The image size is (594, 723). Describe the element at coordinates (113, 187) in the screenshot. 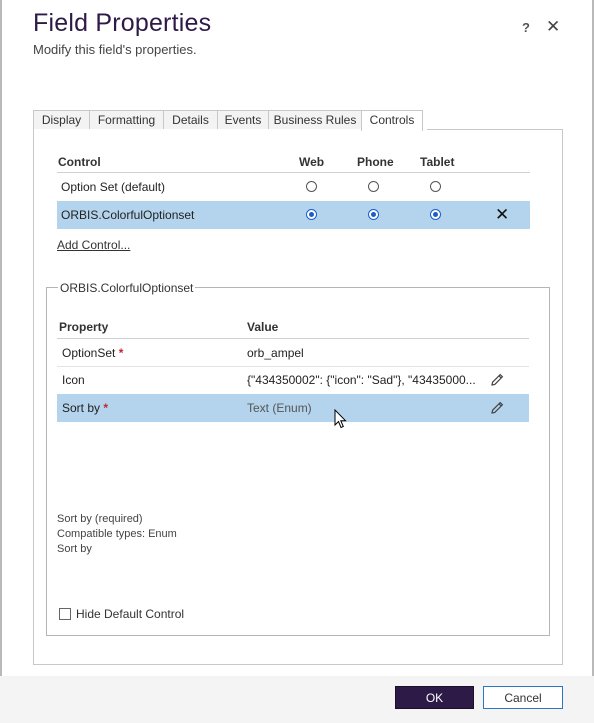

I see `control-name: Option Set (default)` at that location.